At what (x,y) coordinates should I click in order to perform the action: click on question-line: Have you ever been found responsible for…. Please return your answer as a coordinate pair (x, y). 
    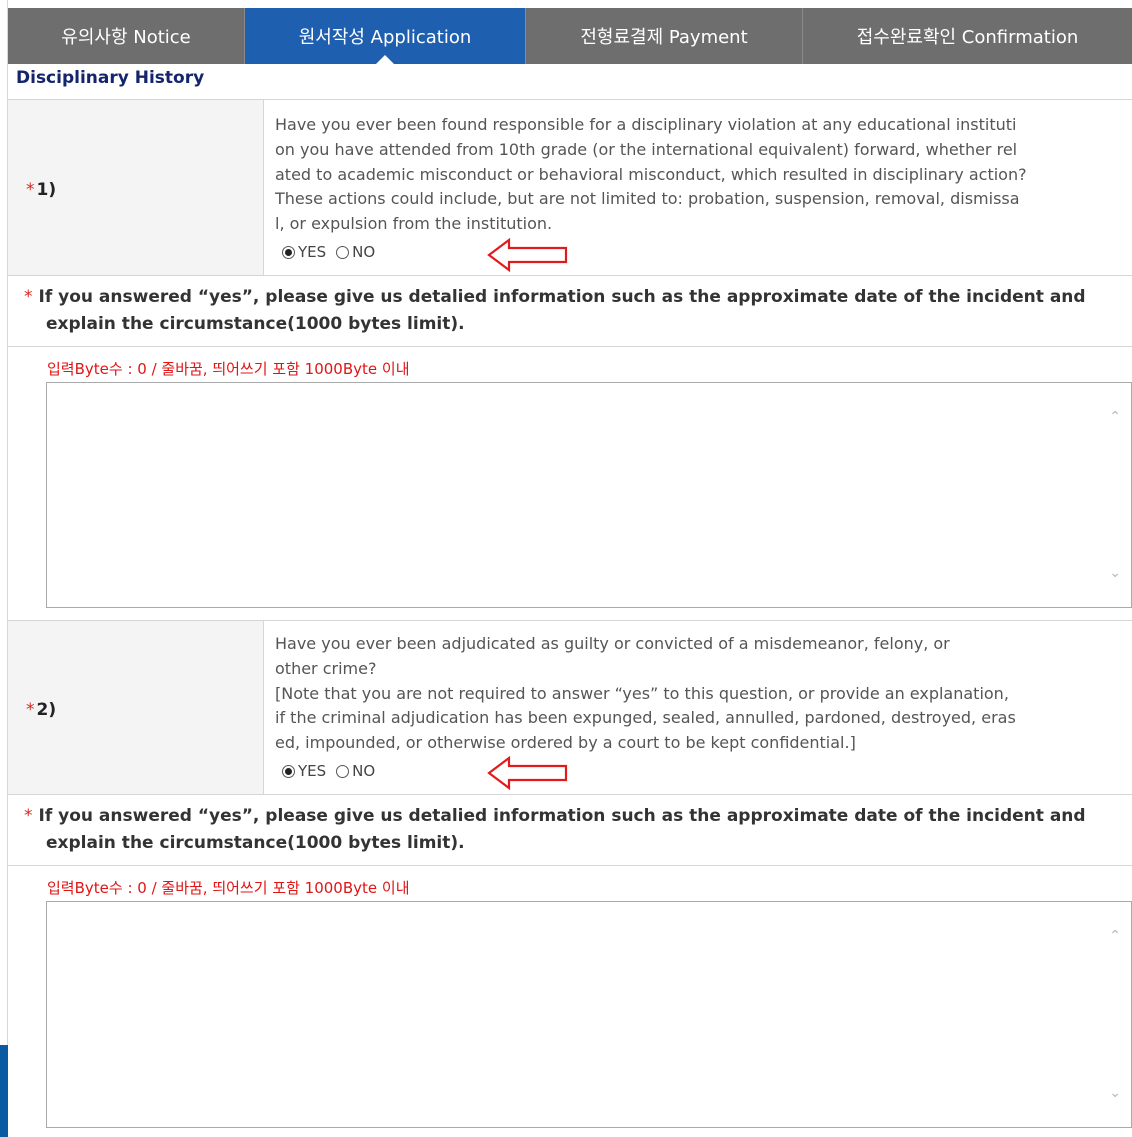
    Looking at the image, I should click on (646, 124).